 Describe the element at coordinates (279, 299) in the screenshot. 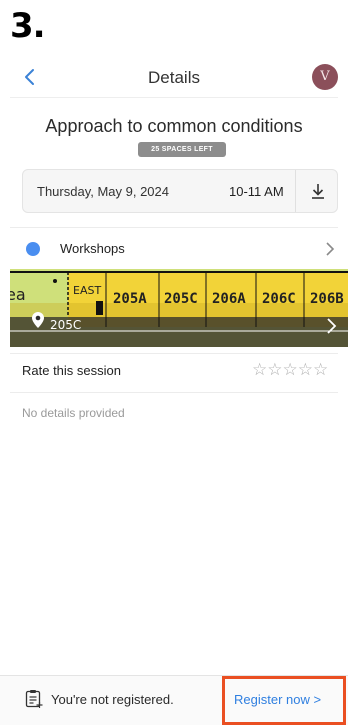

I see `map-label: 206C` at that location.